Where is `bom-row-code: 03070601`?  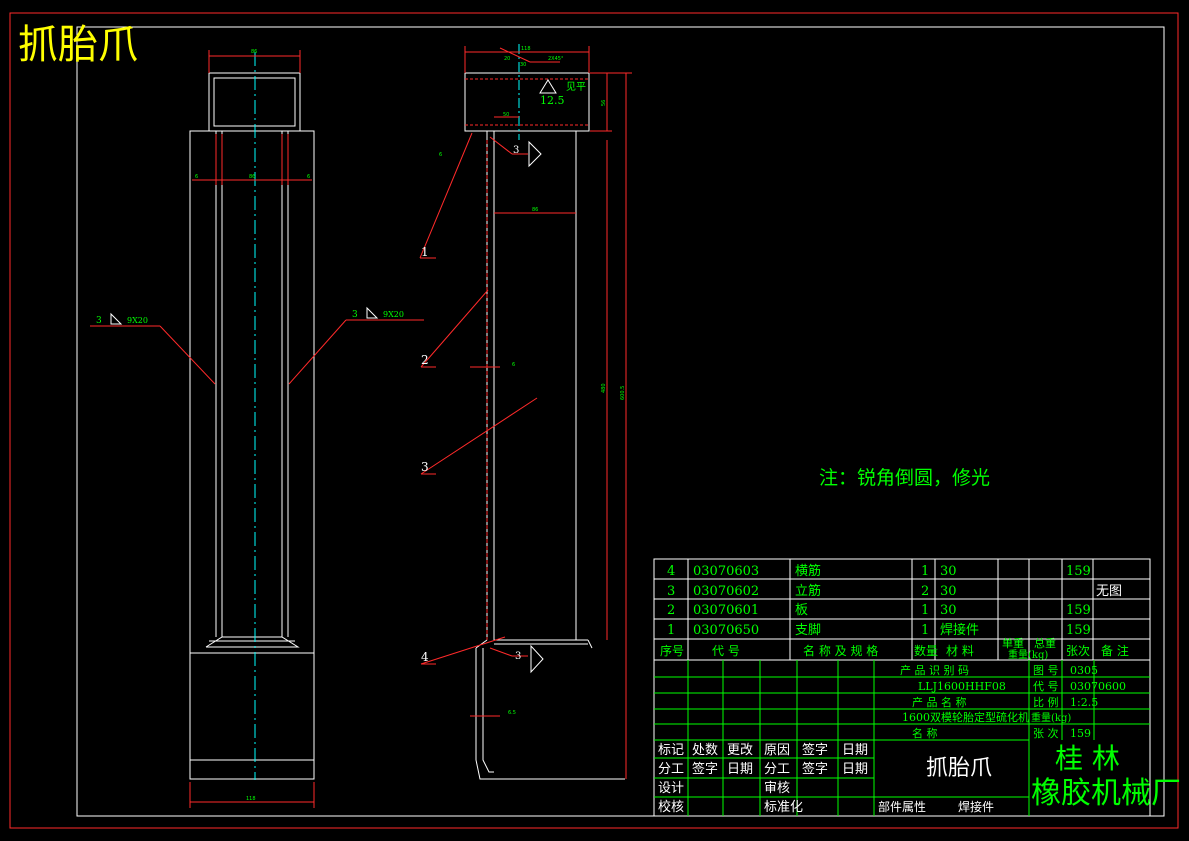 bom-row-code: 03070601 is located at coordinates (726, 610).